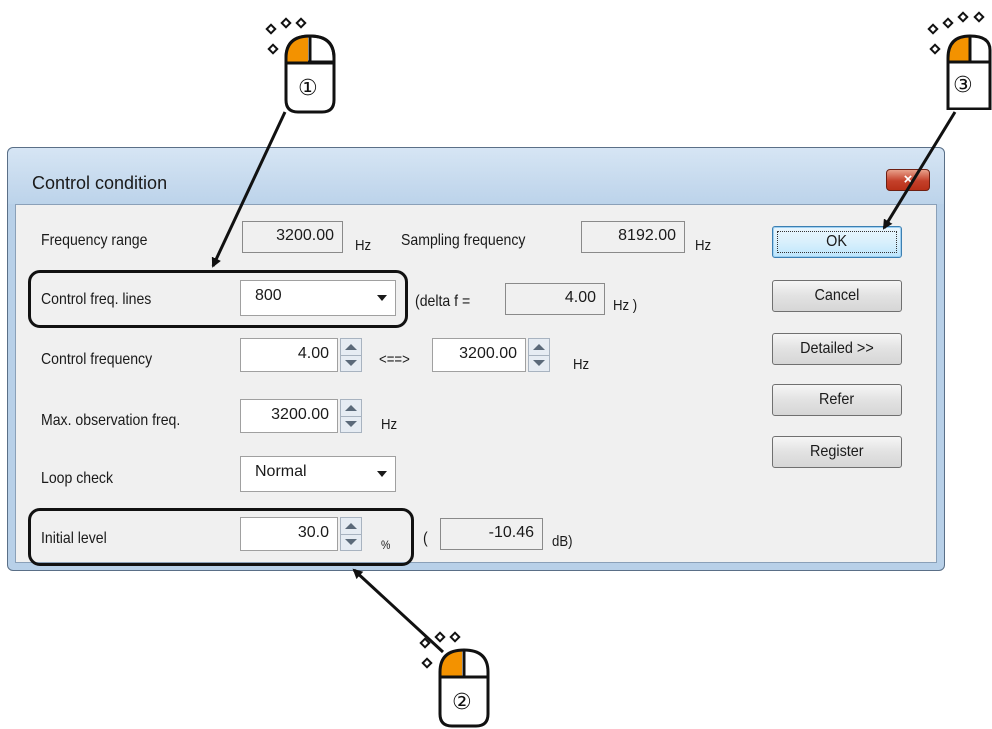 The width and height of the screenshot is (992, 729). Describe the element at coordinates (300, 65) in the screenshot. I see `mouse-icon` at that location.